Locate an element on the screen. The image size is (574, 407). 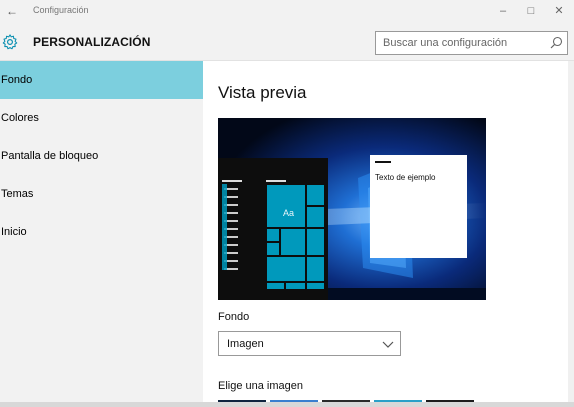
preview-tile-text: Aa is located at coordinates (289, 213).